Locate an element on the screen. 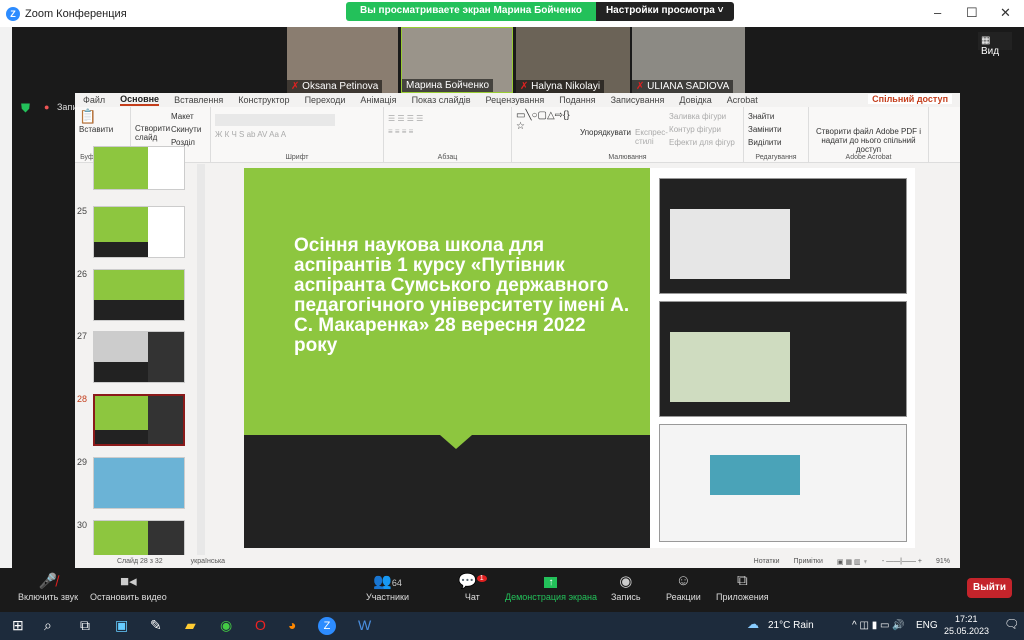 The image size is (1024, 640). reactions-icon: ☺ is located at coordinates (683, 580).